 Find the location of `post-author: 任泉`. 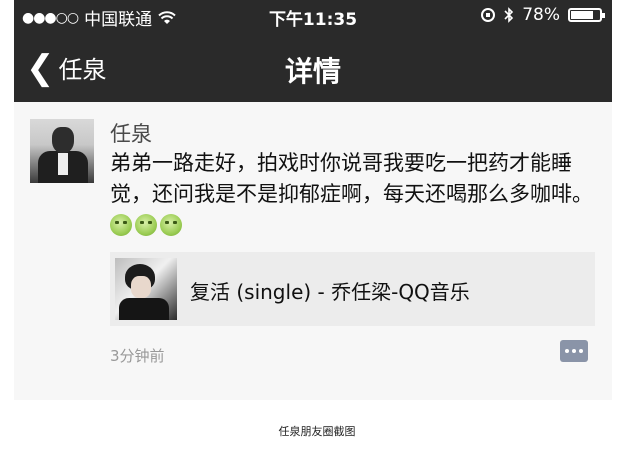

post-author: 任泉 is located at coordinates (131, 133).